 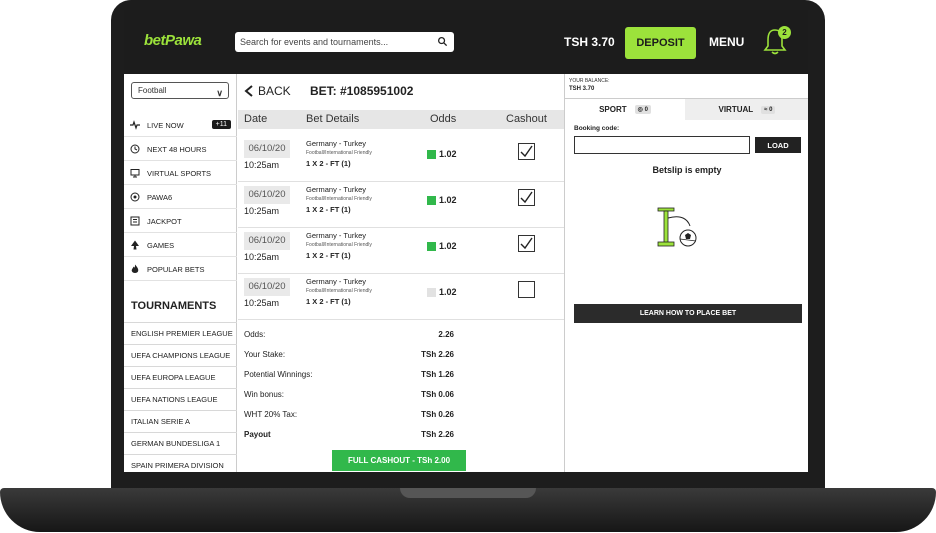 I want to click on sidebar-item-jackpot: JACKPOT, so click(x=180, y=221).